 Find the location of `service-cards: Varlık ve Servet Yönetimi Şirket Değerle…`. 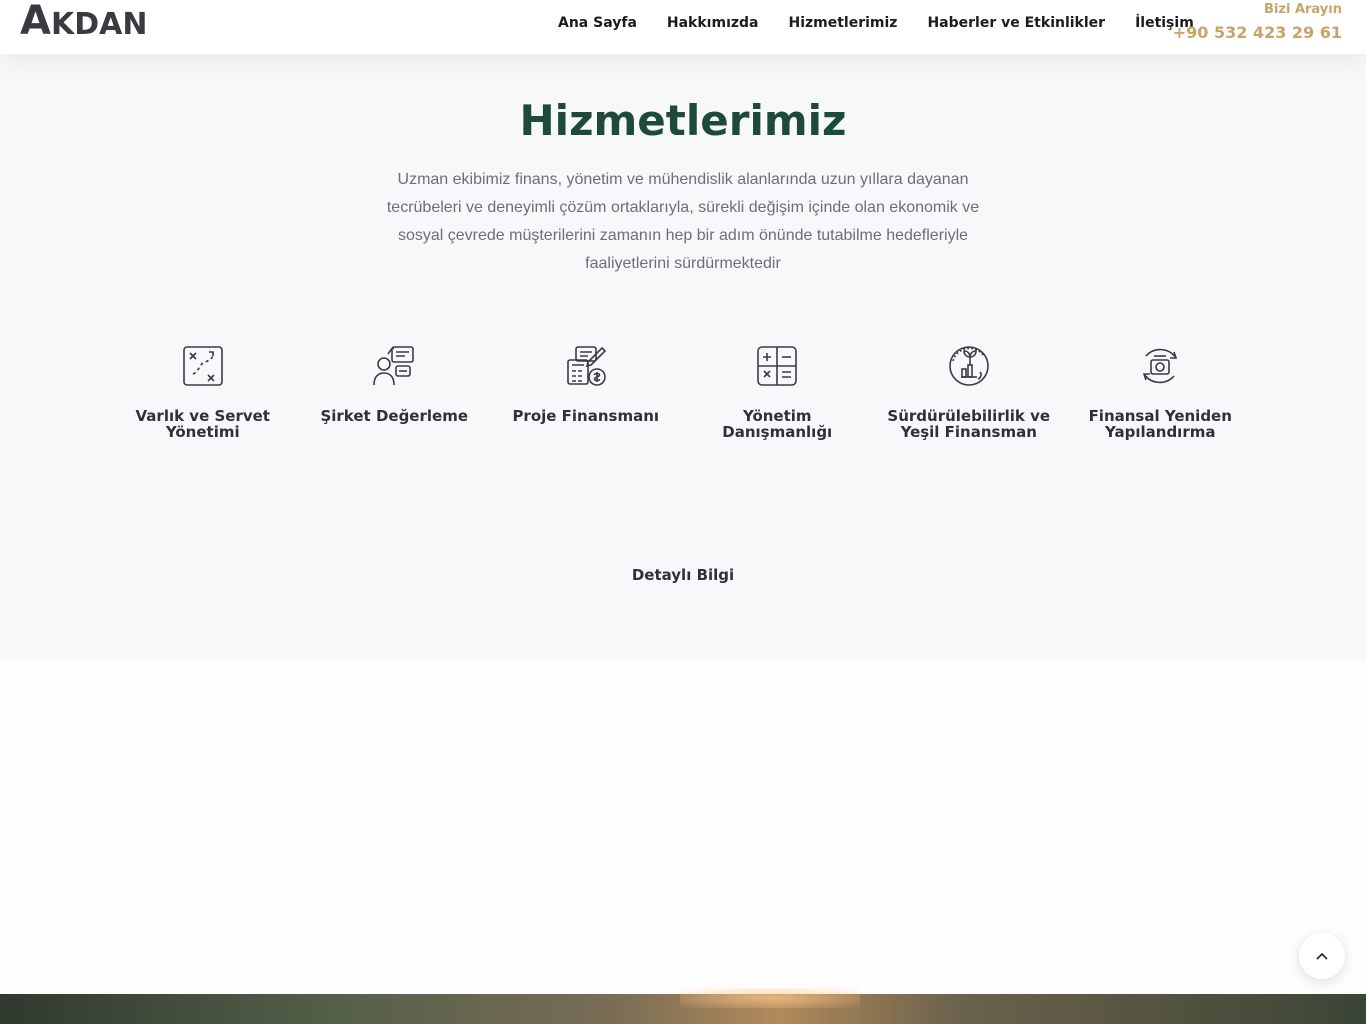

service-cards: Varlık ve Servet Yönetimi Şirket Değerle… is located at coordinates (681, 392).